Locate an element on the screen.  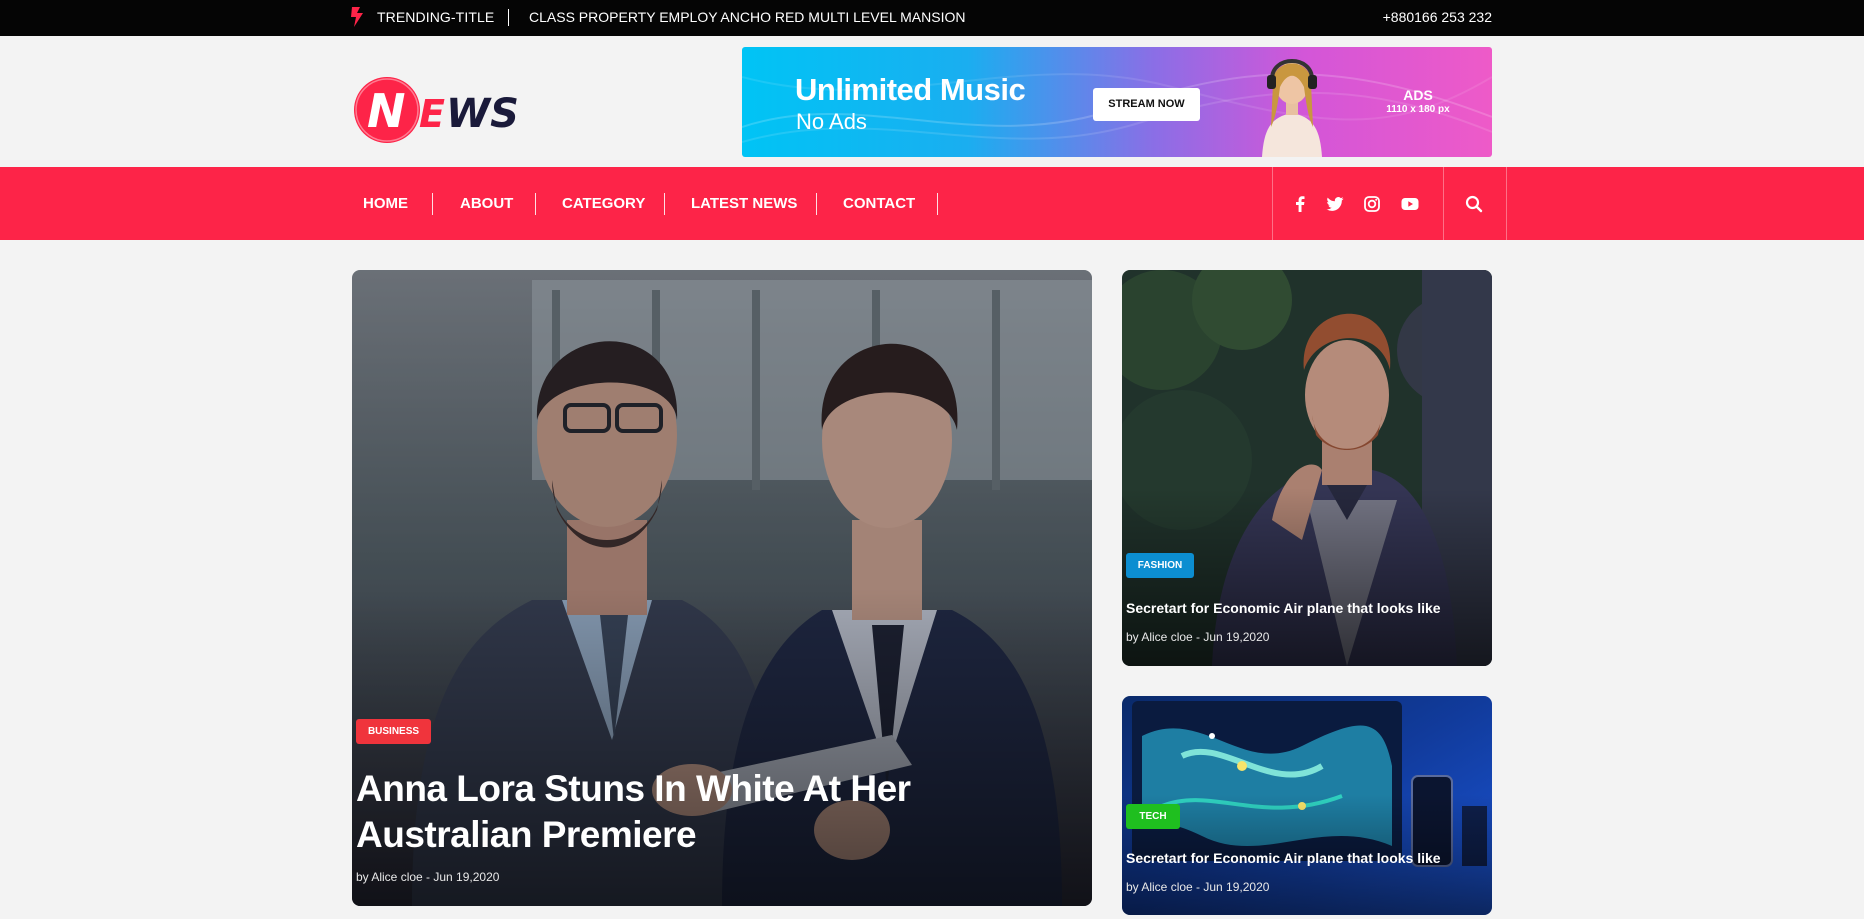
ad-title: Unlimited Music is located at coordinates (910, 89).